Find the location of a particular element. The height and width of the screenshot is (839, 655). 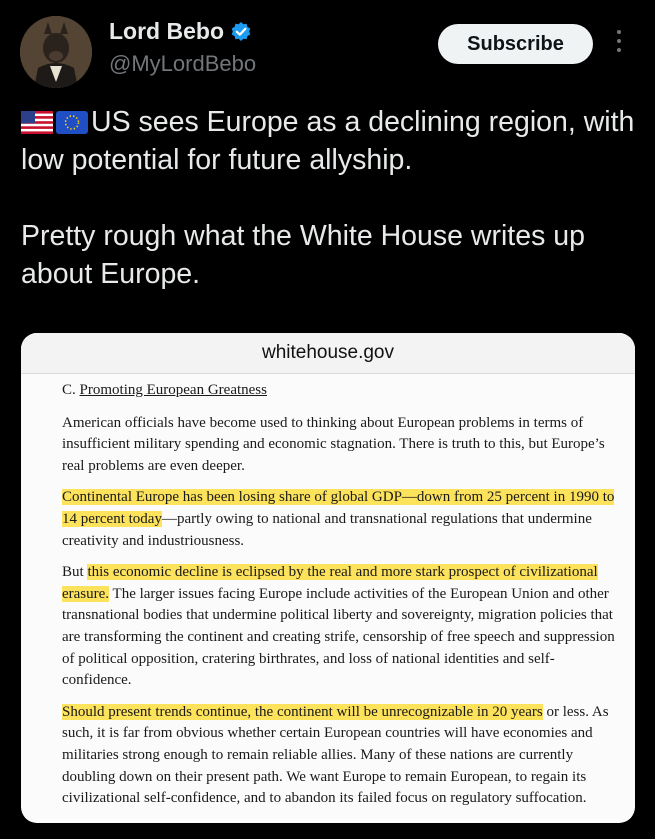

author-display-name: Lord Bebo is located at coordinates (166, 31).